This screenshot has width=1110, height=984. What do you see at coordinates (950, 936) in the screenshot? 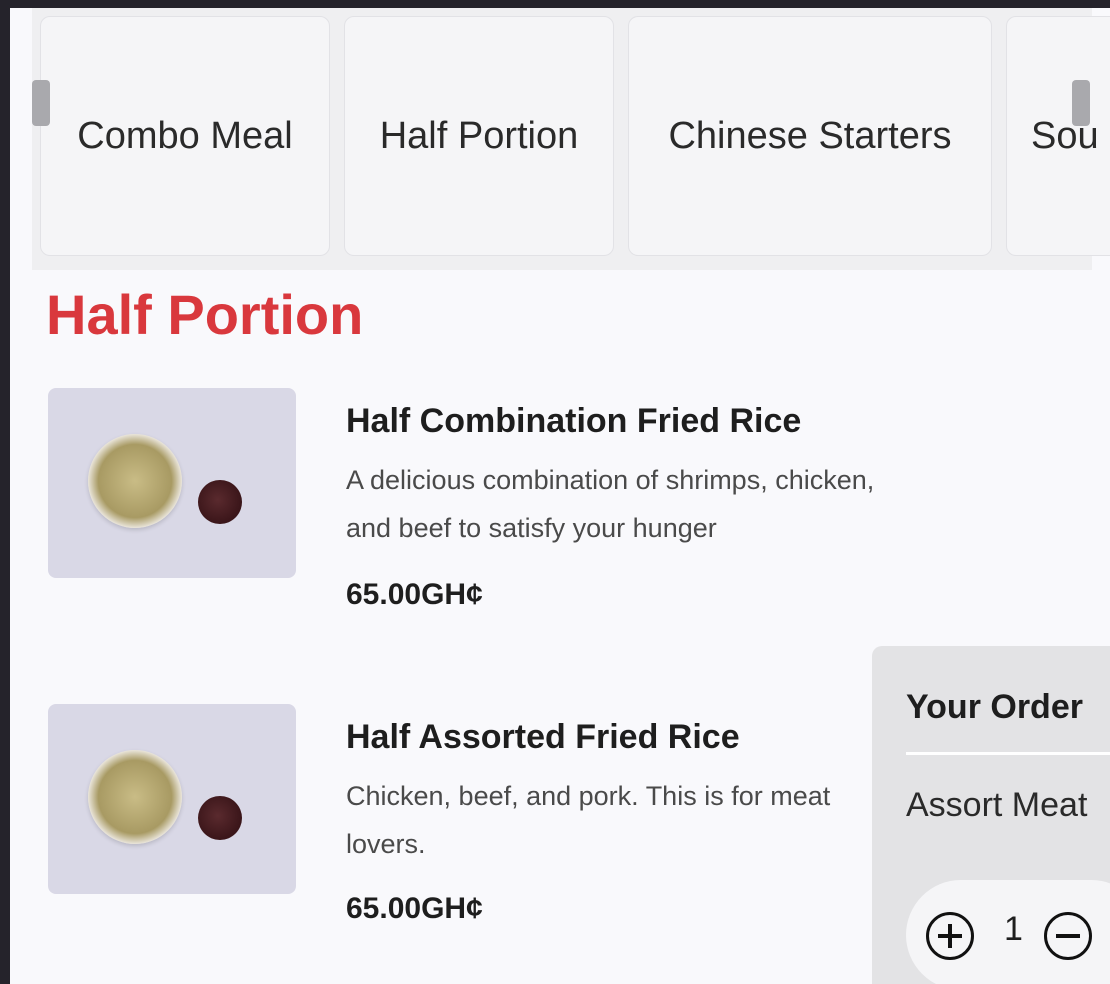
I see `plus-circle-icon` at bounding box center [950, 936].